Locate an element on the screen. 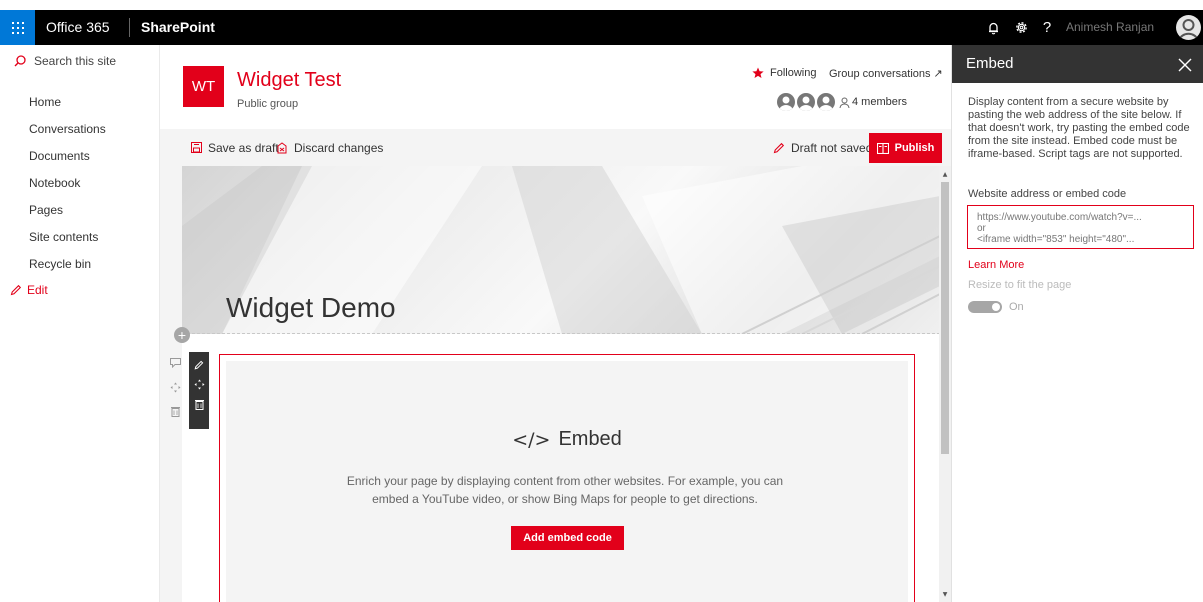  nav-item-conversations: Conversations is located at coordinates (67, 129).